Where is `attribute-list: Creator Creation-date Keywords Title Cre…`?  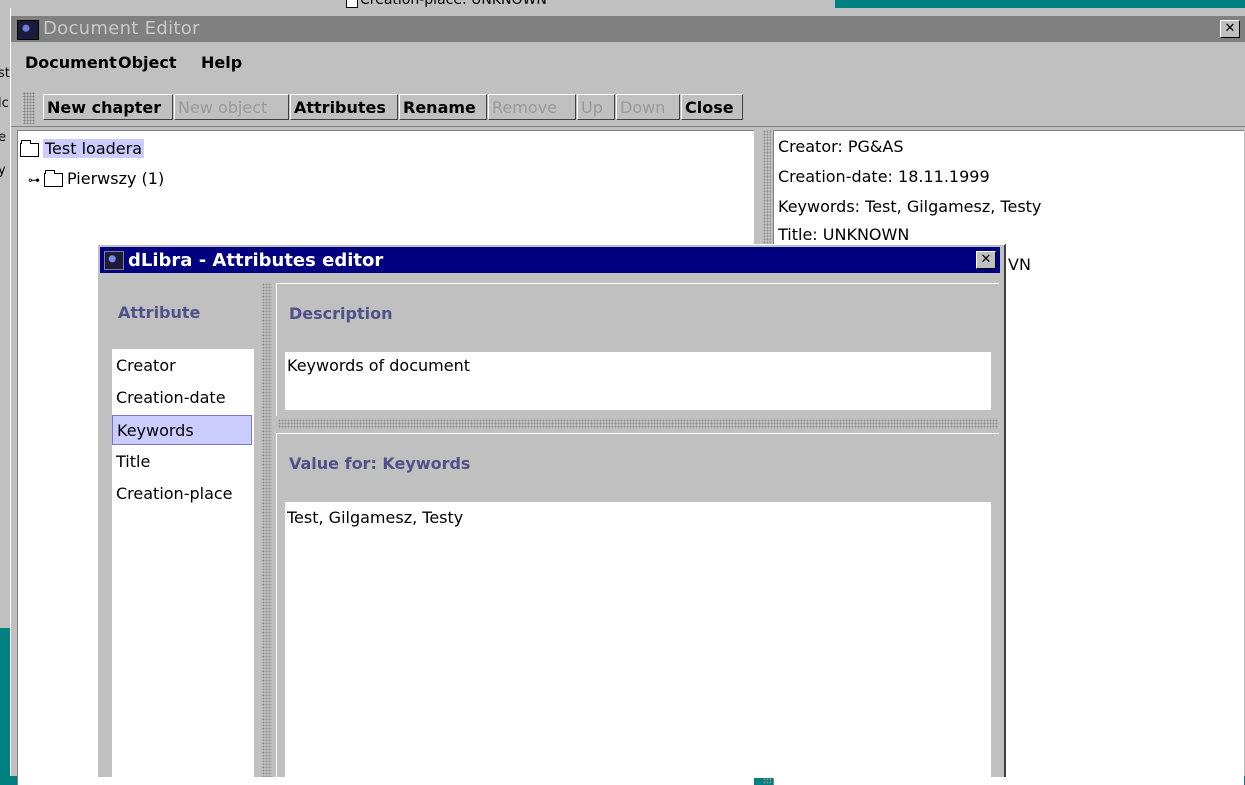 attribute-list: Creator Creation-date Keywords Title Cre… is located at coordinates (183, 563).